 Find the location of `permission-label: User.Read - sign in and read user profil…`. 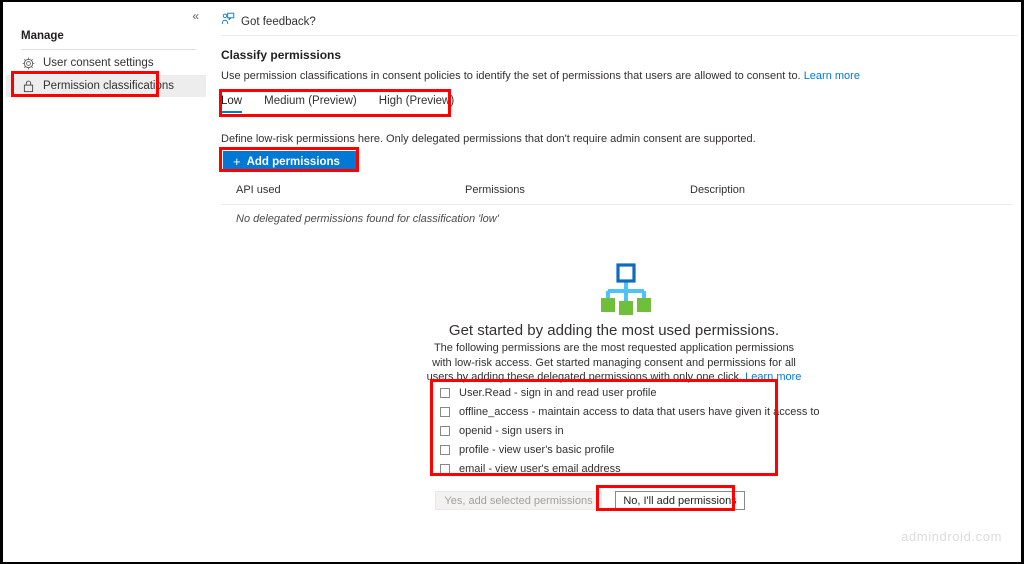

permission-label: User.Read - sign in and read user profil… is located at coordinates (558, 392).